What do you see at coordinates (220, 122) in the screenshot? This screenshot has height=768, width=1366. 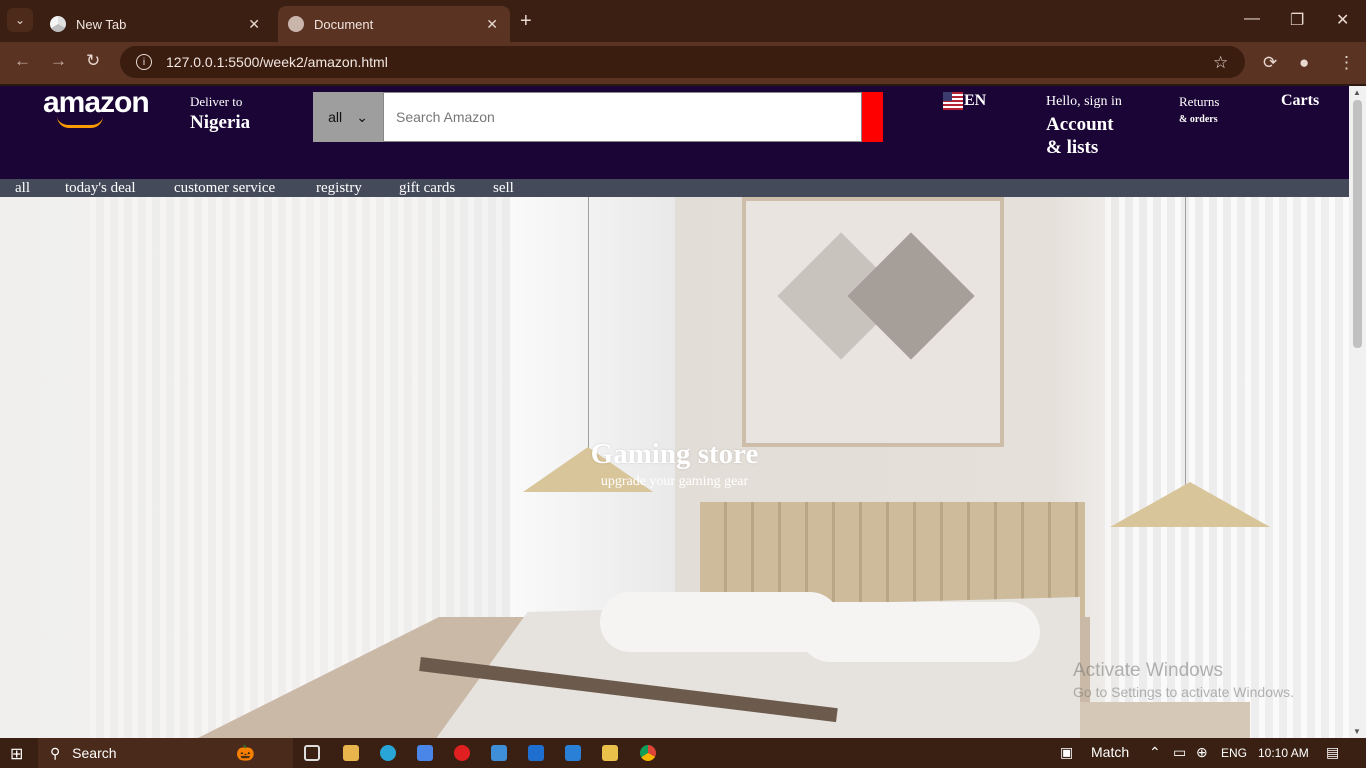 I see `deliver-location: Nigeria` at bounding box center [220, 122].